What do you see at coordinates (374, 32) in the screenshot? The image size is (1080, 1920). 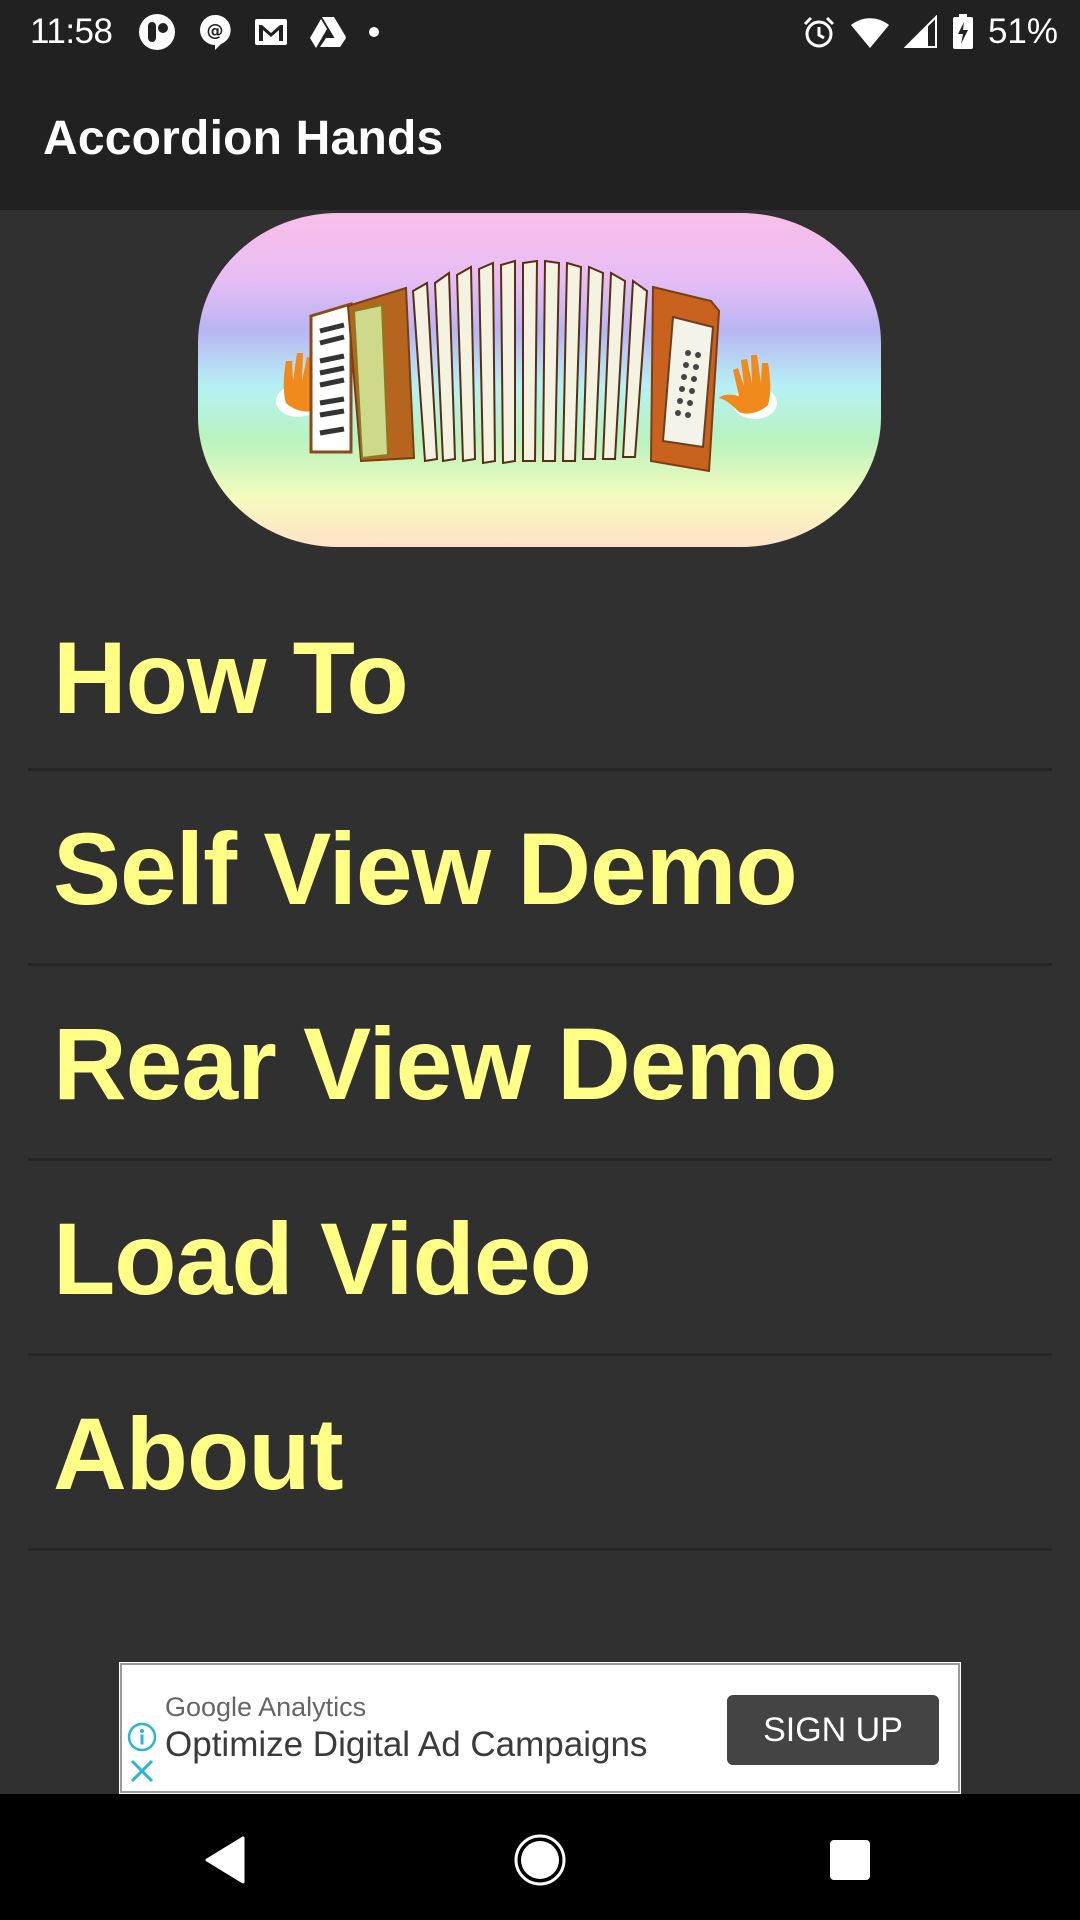 I see `dot-icon` at bounding box center [374, 32].